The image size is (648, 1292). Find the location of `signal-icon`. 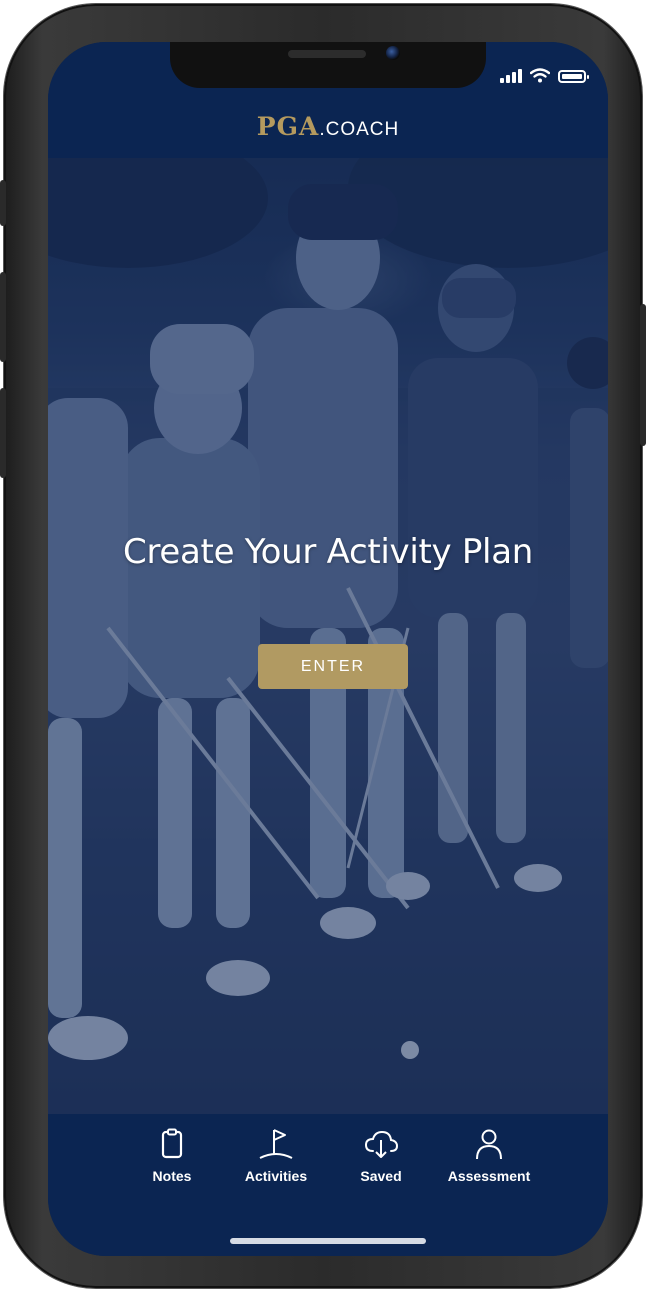

signal-icon is located at coordinates (511, 76).